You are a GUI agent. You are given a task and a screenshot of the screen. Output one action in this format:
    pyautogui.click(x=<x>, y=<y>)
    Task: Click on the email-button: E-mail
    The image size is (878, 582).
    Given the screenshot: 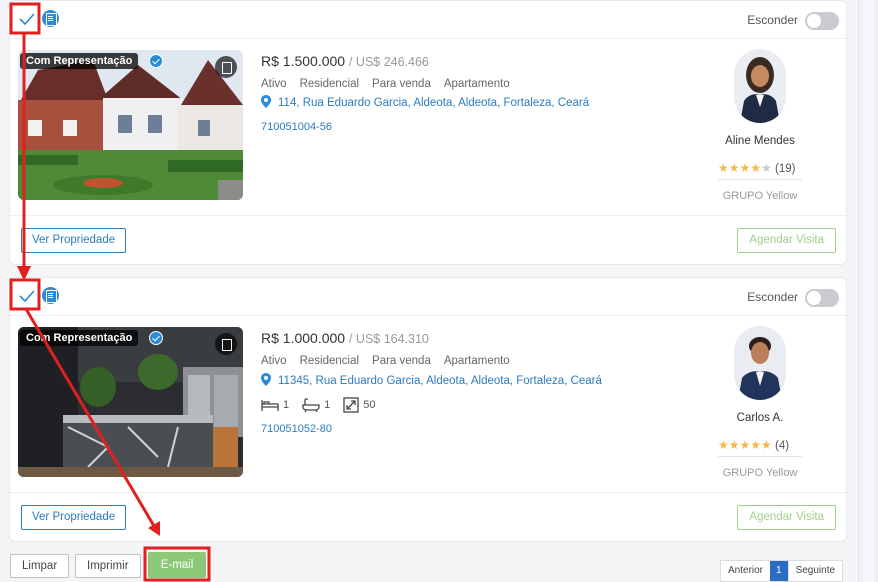 What is the action you would take?
    pyautogui.click(x=177, y=565)
    